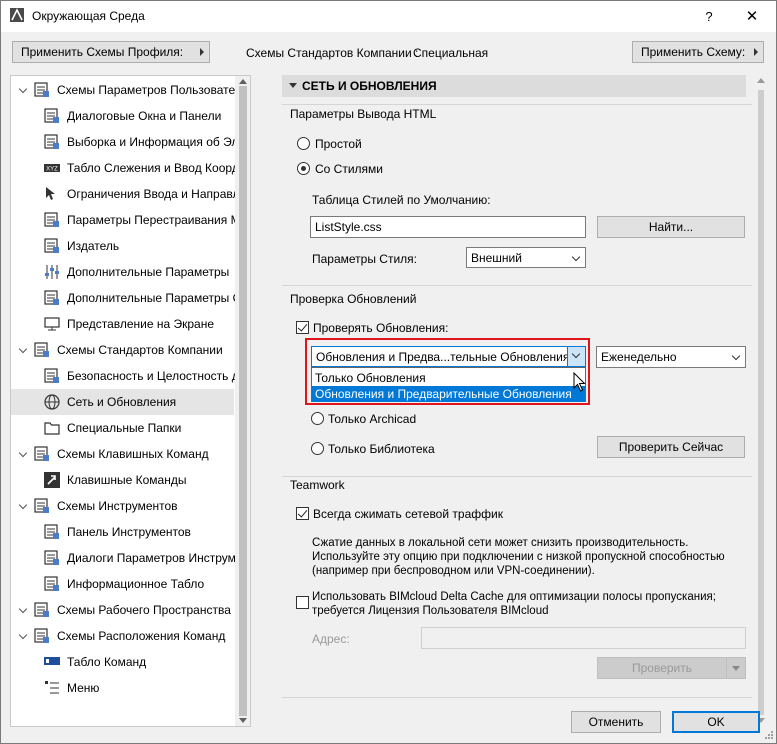 This screenshot has height=744, width=777. I want to click on tree-item: Сеть и Обновления, so click(122, 402).